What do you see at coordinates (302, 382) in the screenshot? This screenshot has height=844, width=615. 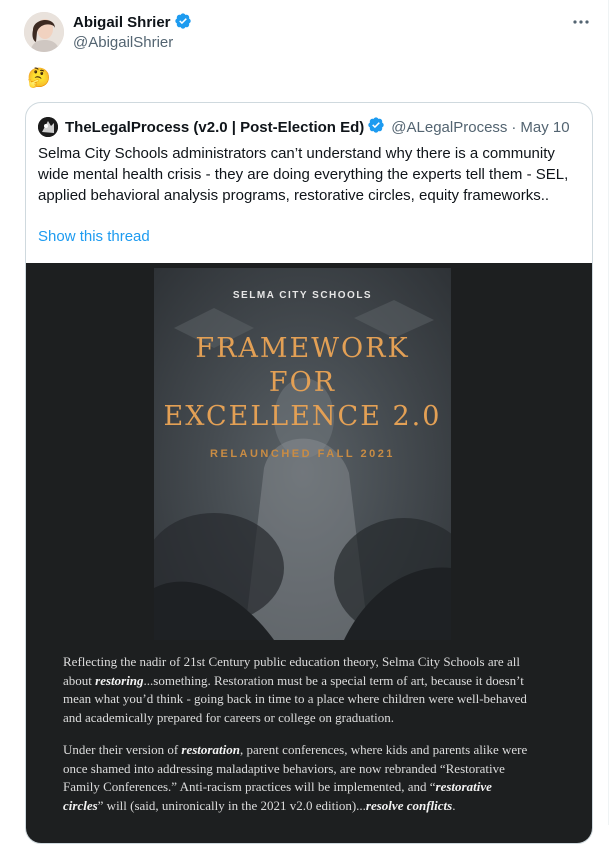 I see `cover-title: FRAMEWORK FOR EXCELLENCE 2.0` at bounding box center [302, 382].